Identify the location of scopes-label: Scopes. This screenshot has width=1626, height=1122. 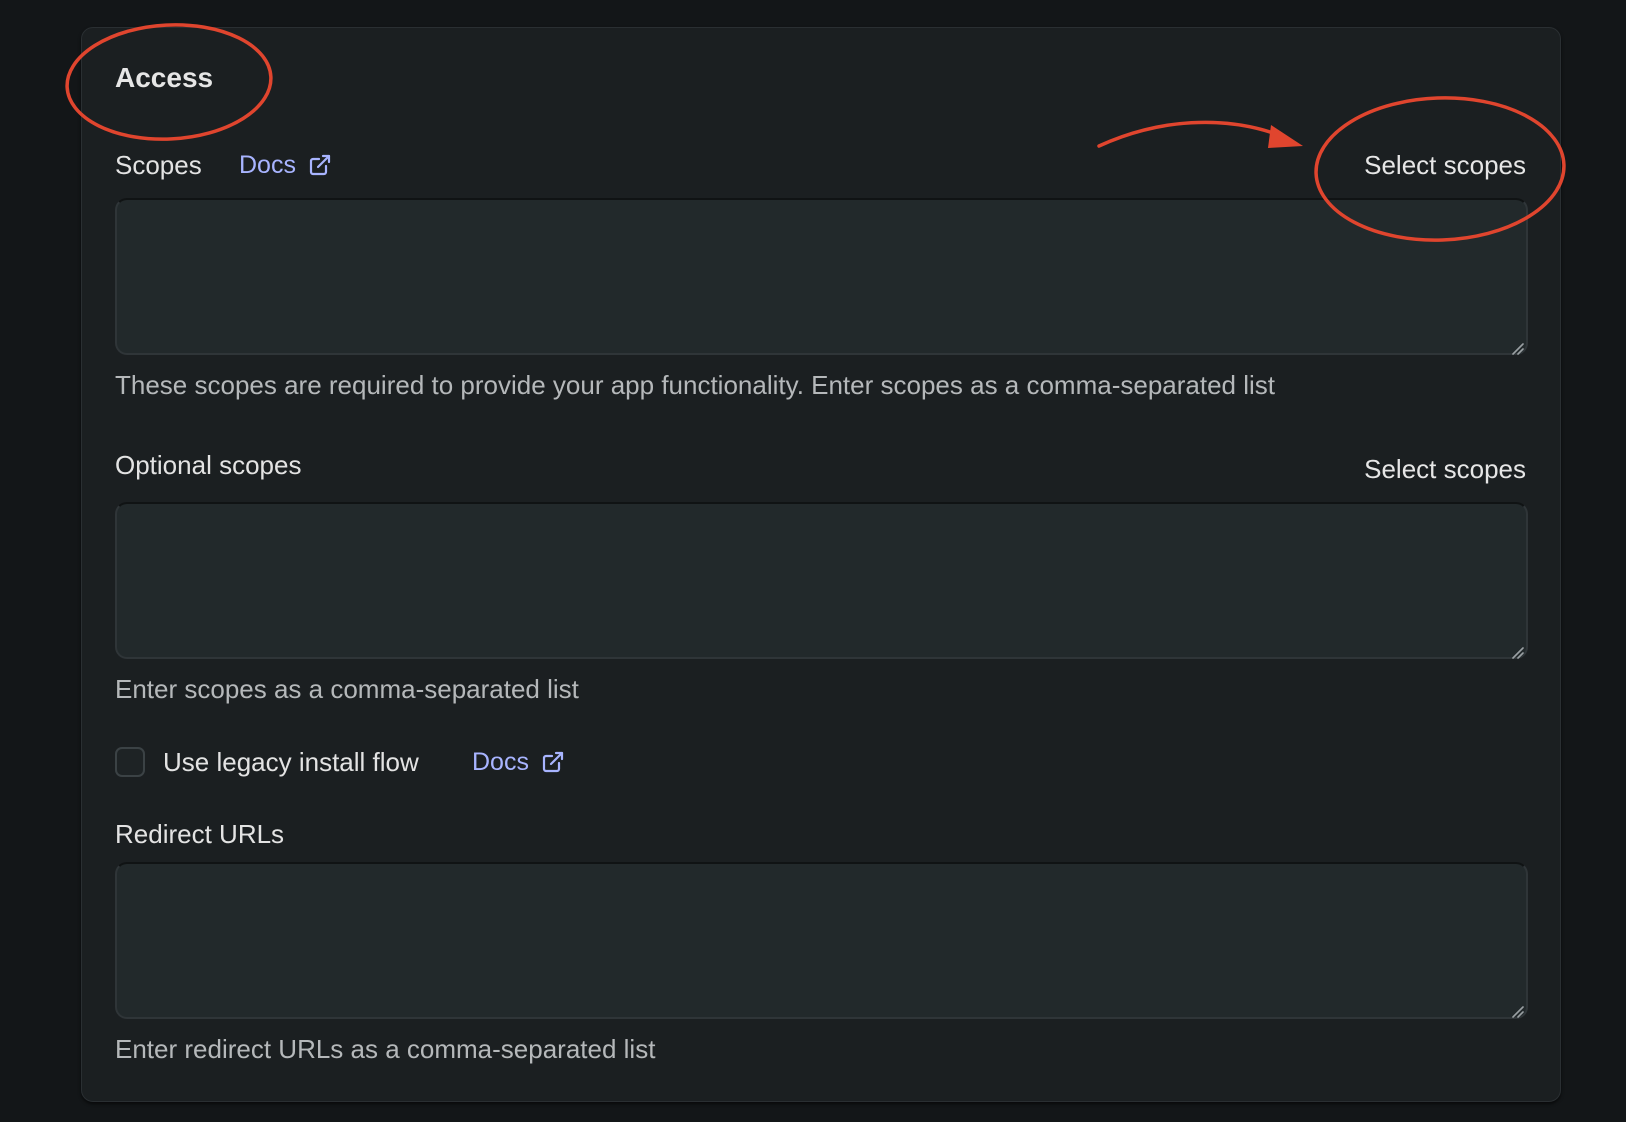
(158, 165).